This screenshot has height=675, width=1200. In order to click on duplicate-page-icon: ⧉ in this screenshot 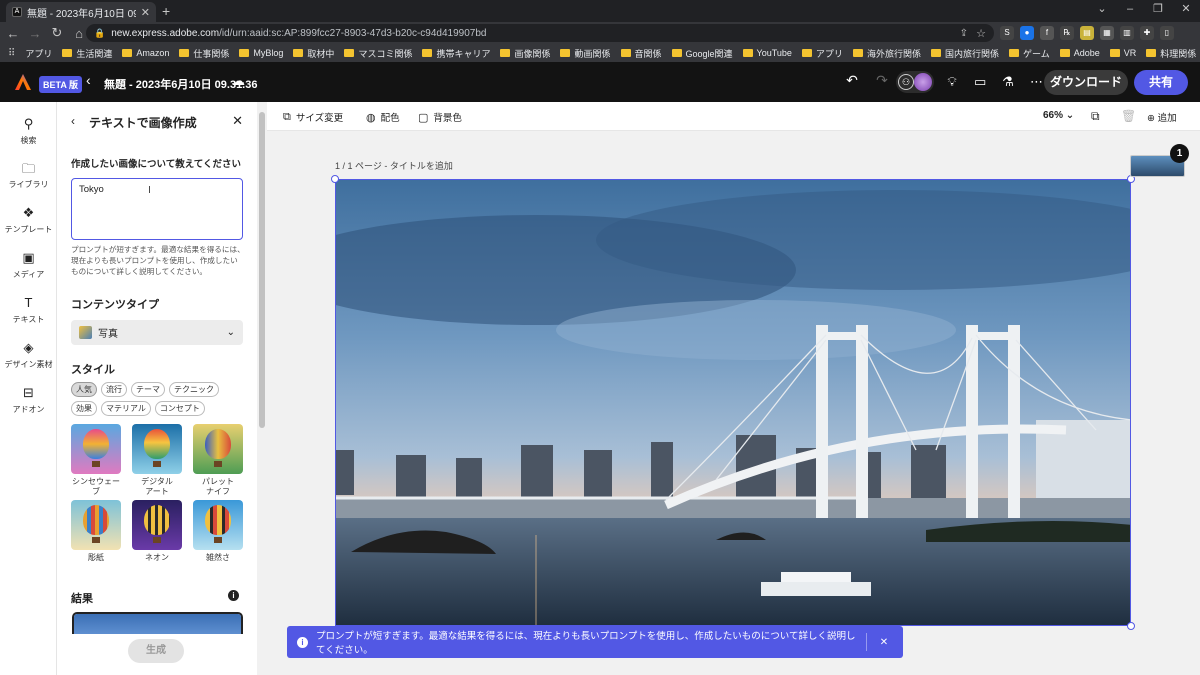, I will do `click(1095, 116)`.